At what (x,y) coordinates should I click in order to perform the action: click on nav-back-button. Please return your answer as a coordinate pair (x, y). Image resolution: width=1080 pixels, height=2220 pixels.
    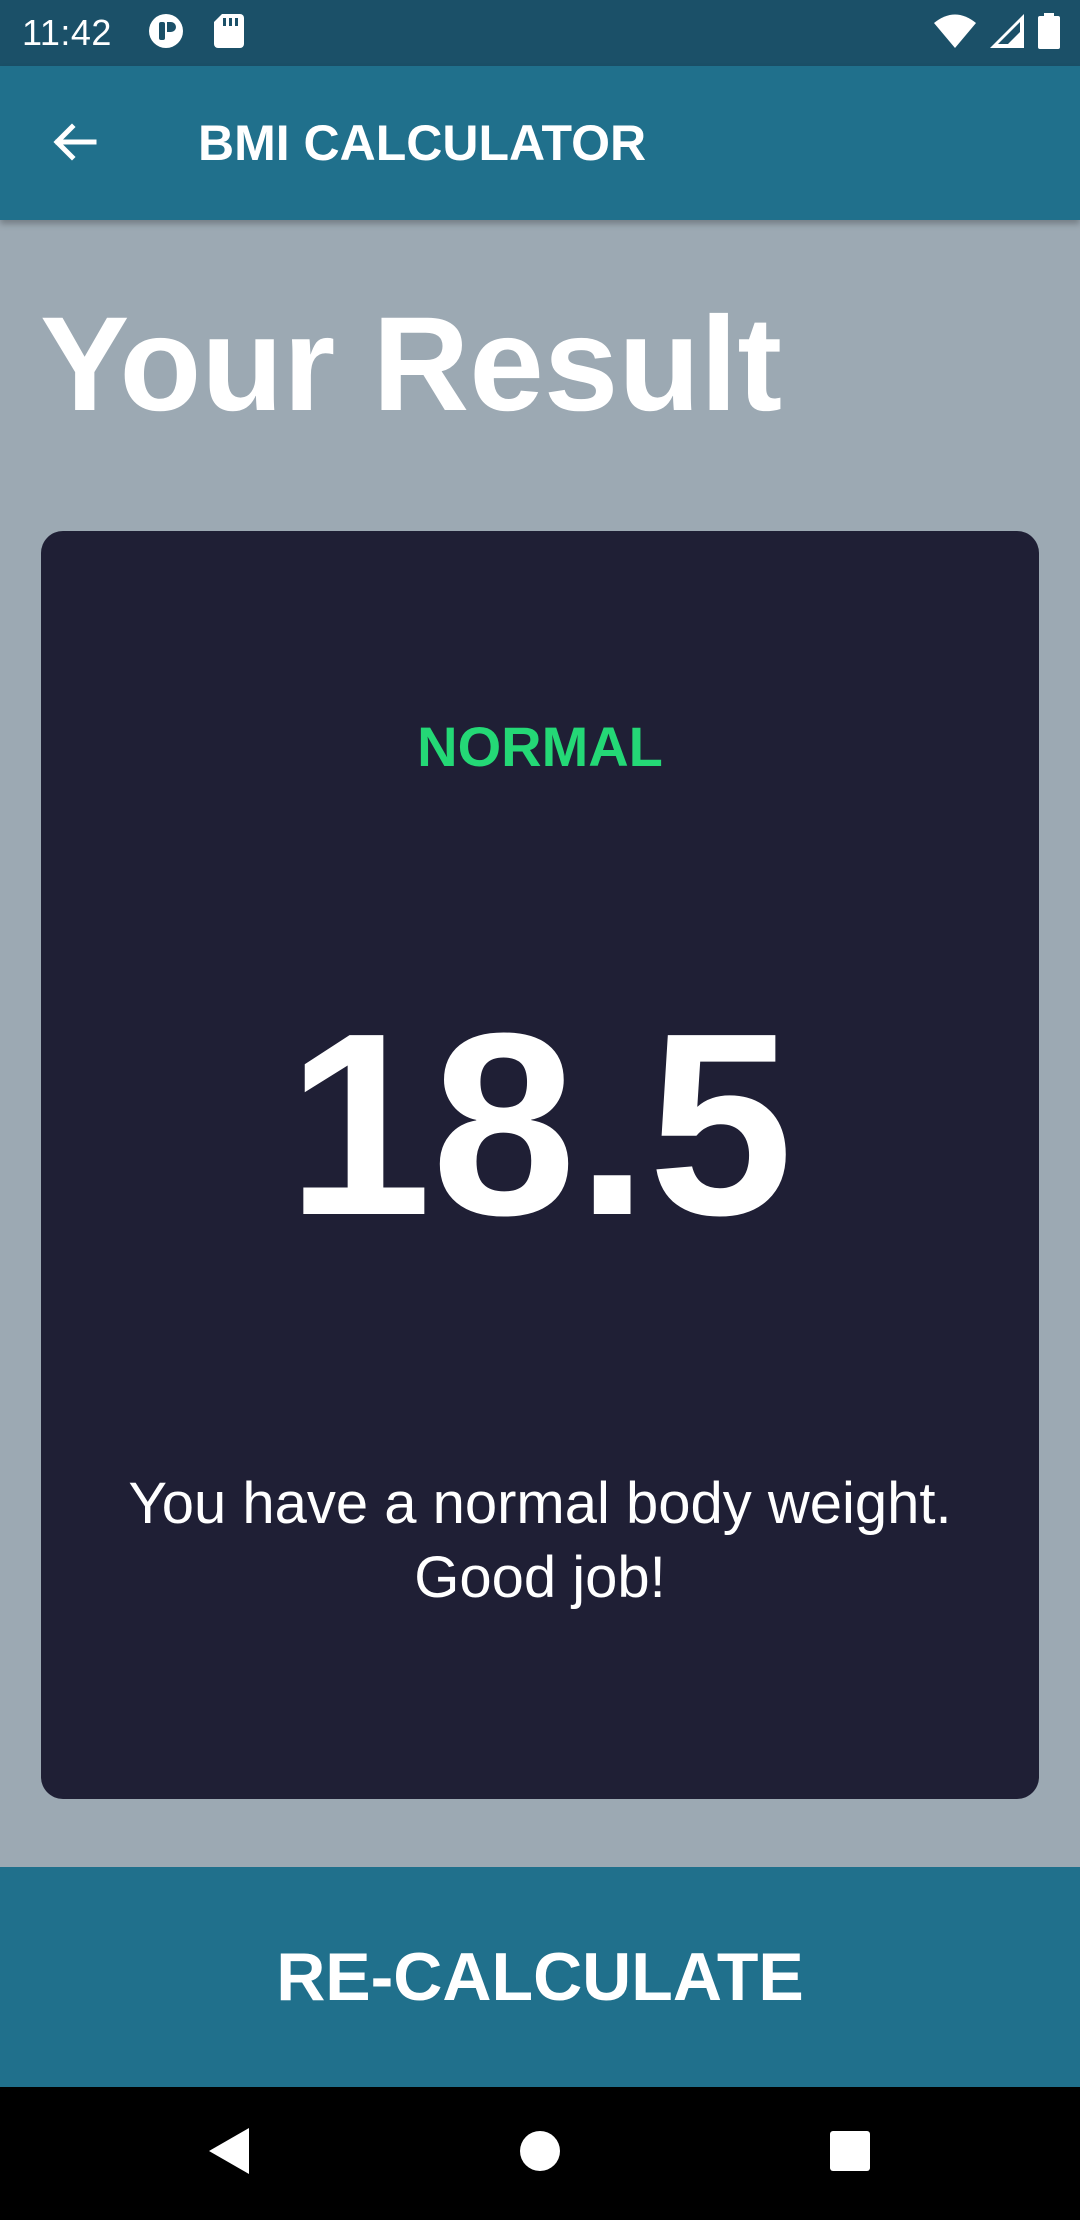
    Looking at the image, I should click on (228, 2153).